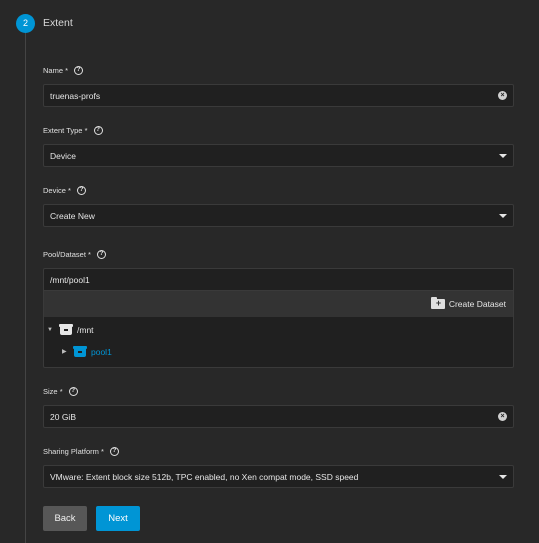 This screenshot has width=539, height=543. I want to click on name-value: truenas-profs, so click(75, 95).